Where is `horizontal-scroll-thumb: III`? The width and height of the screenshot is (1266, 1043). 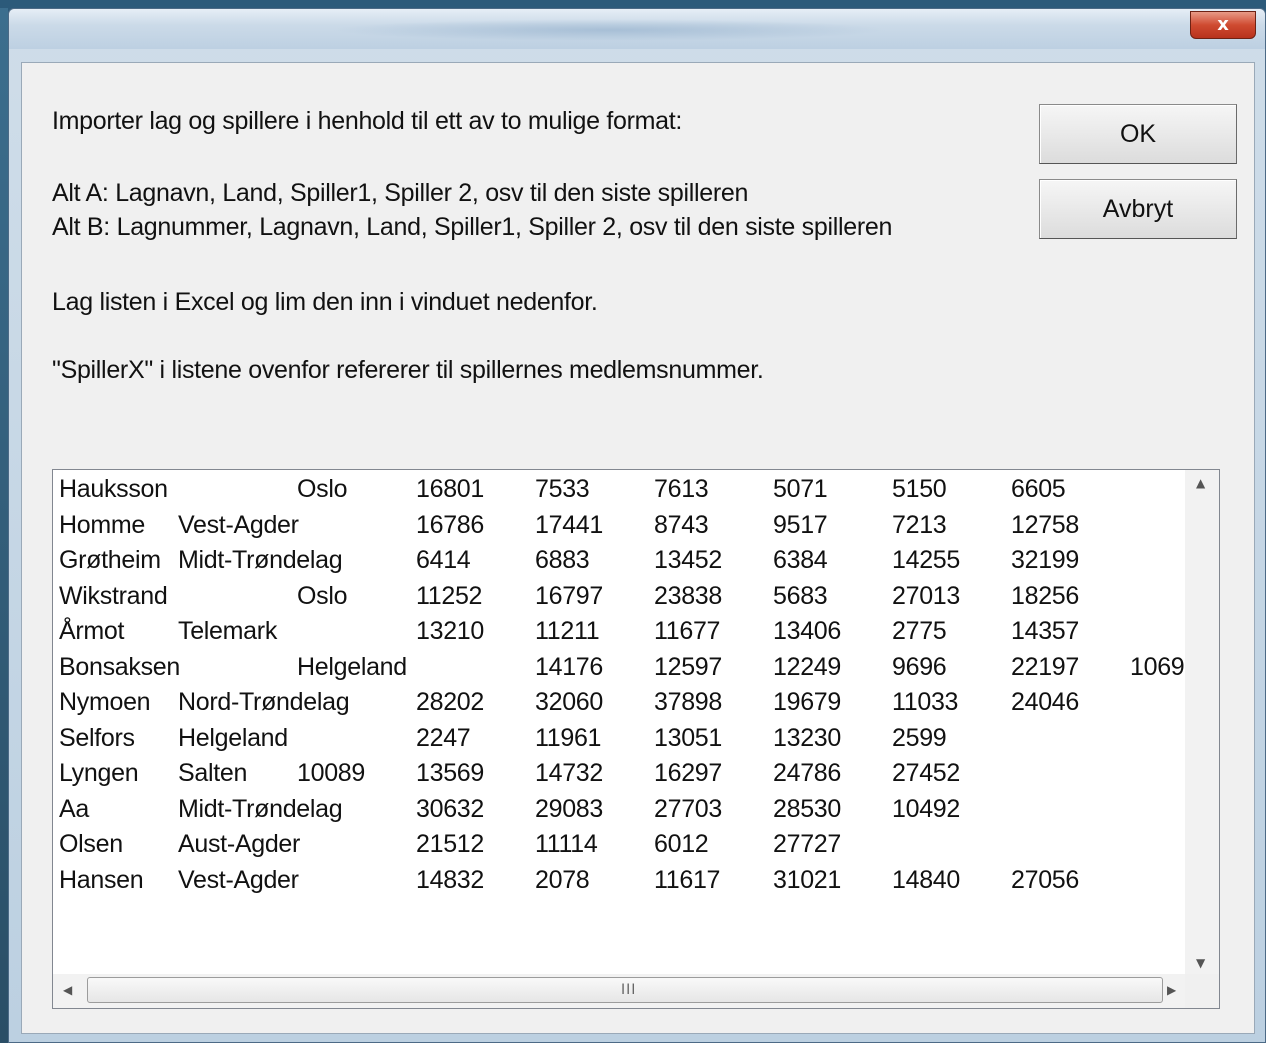 horizontal-scroll-thumb: III is located at coordinates (625, 990).